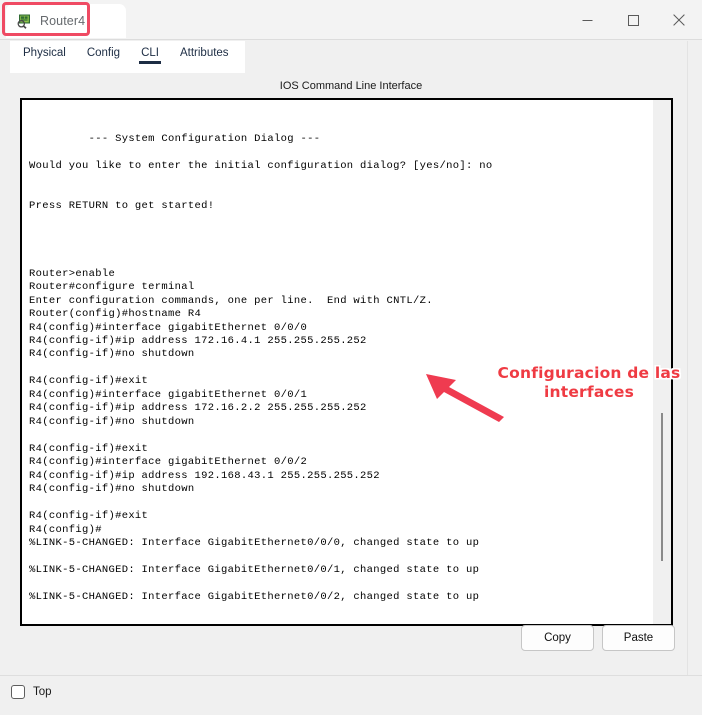 Image resolution: width=702 pixels, height=715 pixels. Describe the element at coordinates (103, 50) in the screenshot. I see `tab-config: Config` at that location.